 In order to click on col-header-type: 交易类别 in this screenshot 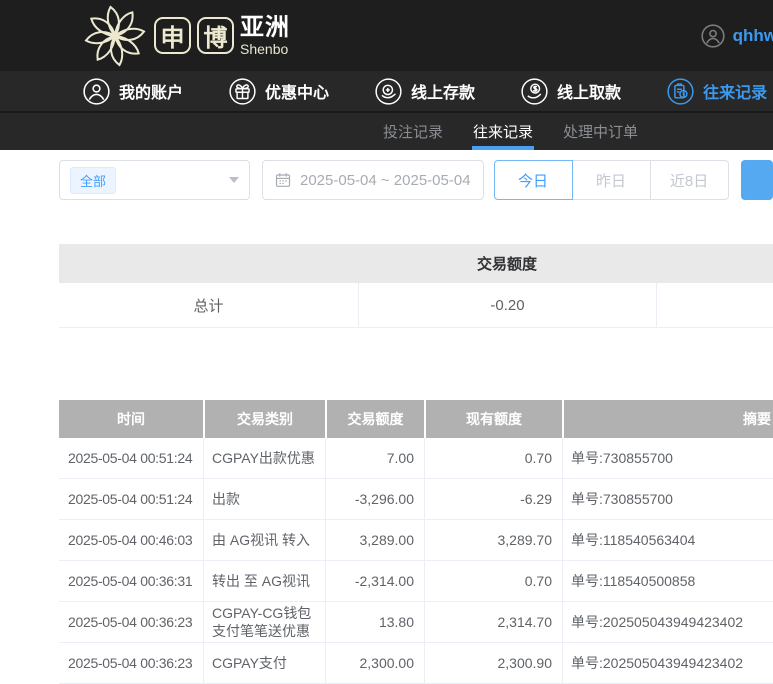, I will do `click(264, 419)`.